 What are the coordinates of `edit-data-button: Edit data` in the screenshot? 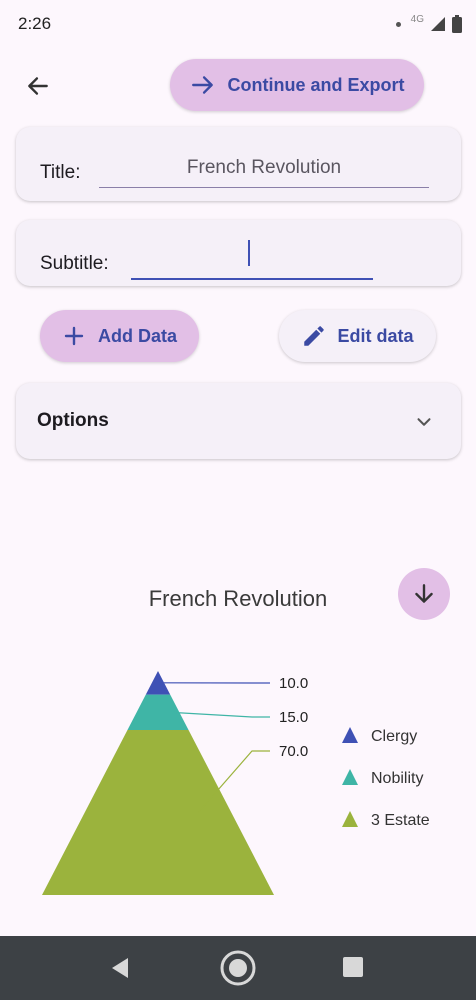 It's located at (357, 336).